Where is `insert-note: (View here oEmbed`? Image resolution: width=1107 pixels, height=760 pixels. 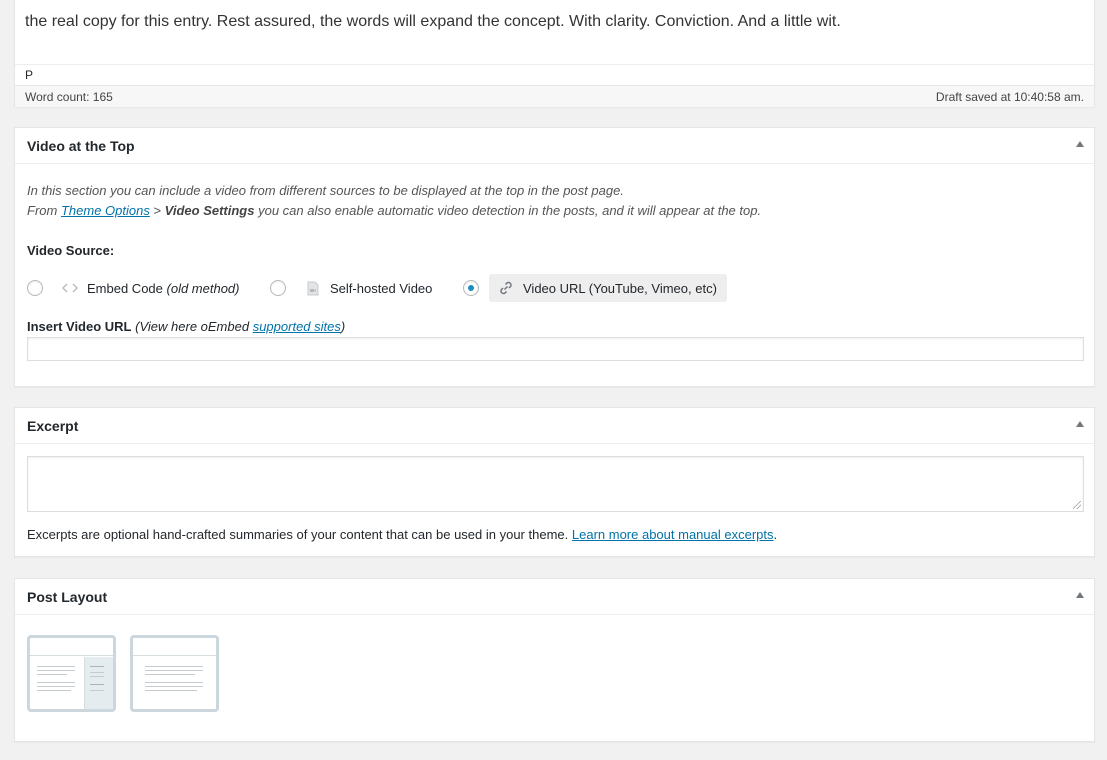 insert-note: (View here oEmbed is located at coordinates (192, 326).